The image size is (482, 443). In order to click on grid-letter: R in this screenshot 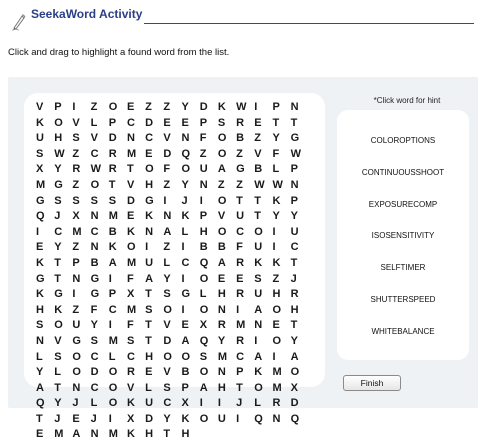, I will do `click(136, 373)`.